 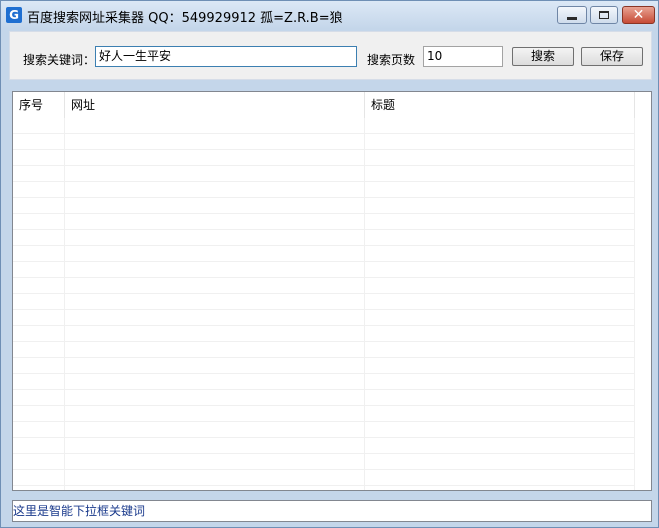 I want to click on keyword-input: 好人一生平安, so click(x=226, y=56).